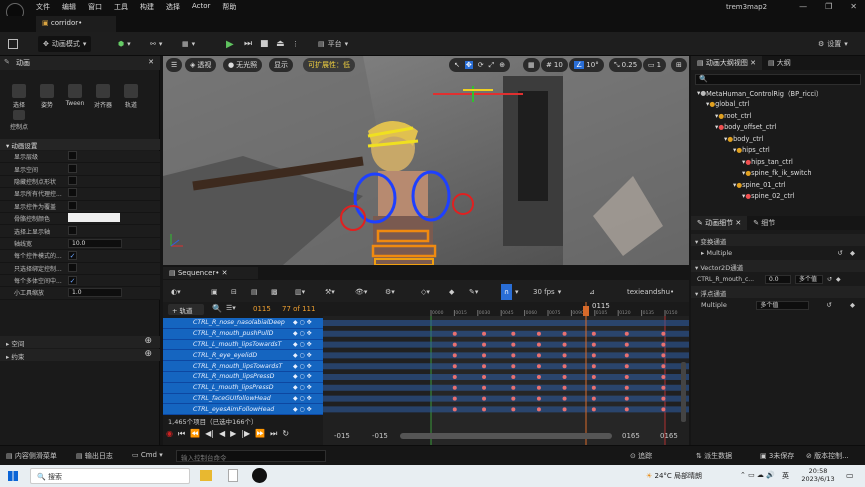 This screenshot has width=865, height=487. I want to click on tab-anim-outliner: ▤ 动画大纲视图 ✕, so click(726, 63).